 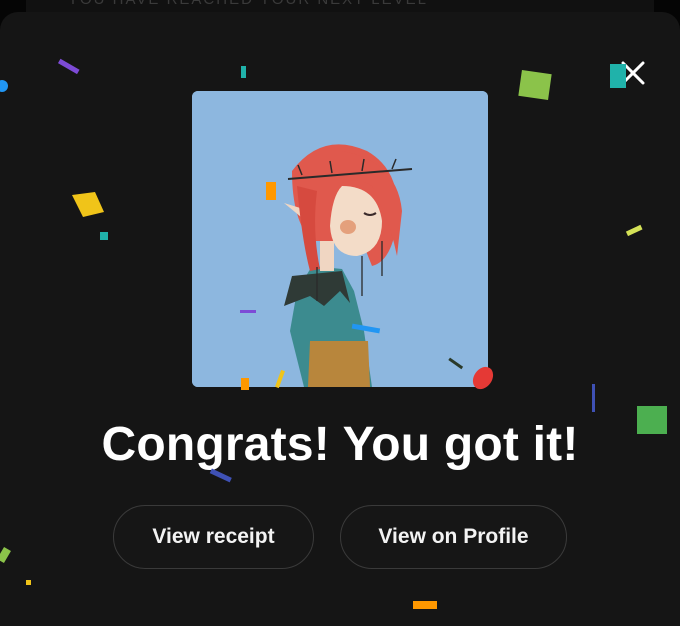 I want to click on close-icon, so click(x=633, y=73).